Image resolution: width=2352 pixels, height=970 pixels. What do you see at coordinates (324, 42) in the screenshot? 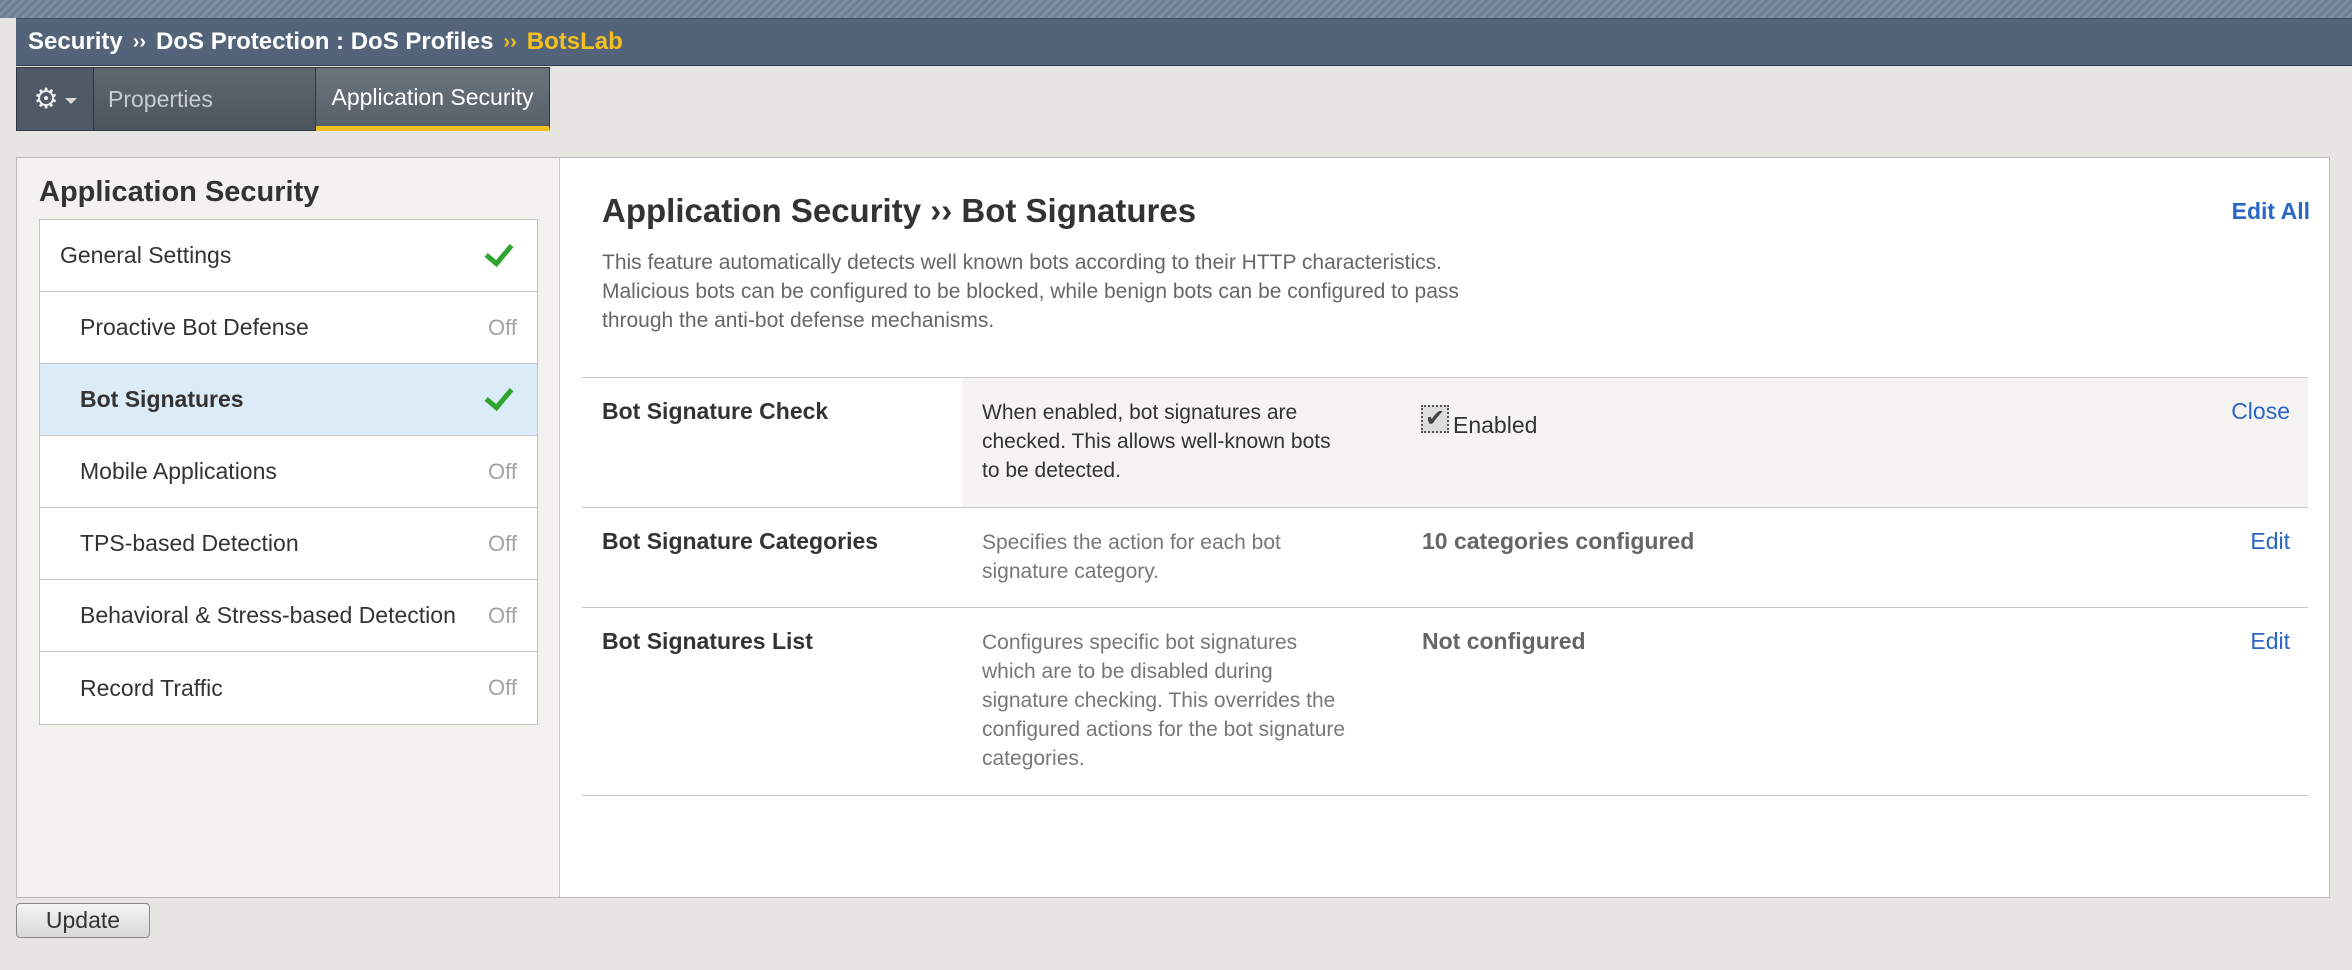
I see `breadcrumb-dos-profiles: DoS Protection : DoS Profiles` at bounding box center [324, 42].